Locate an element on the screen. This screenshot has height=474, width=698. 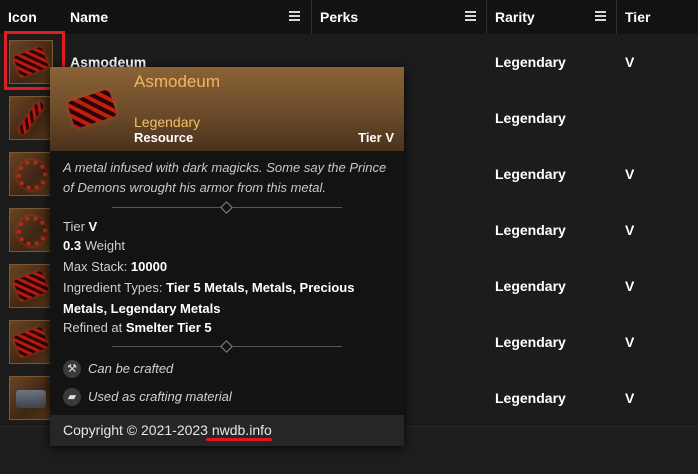
hammer-icon: ⚒ is located at coordinates (72, 368).